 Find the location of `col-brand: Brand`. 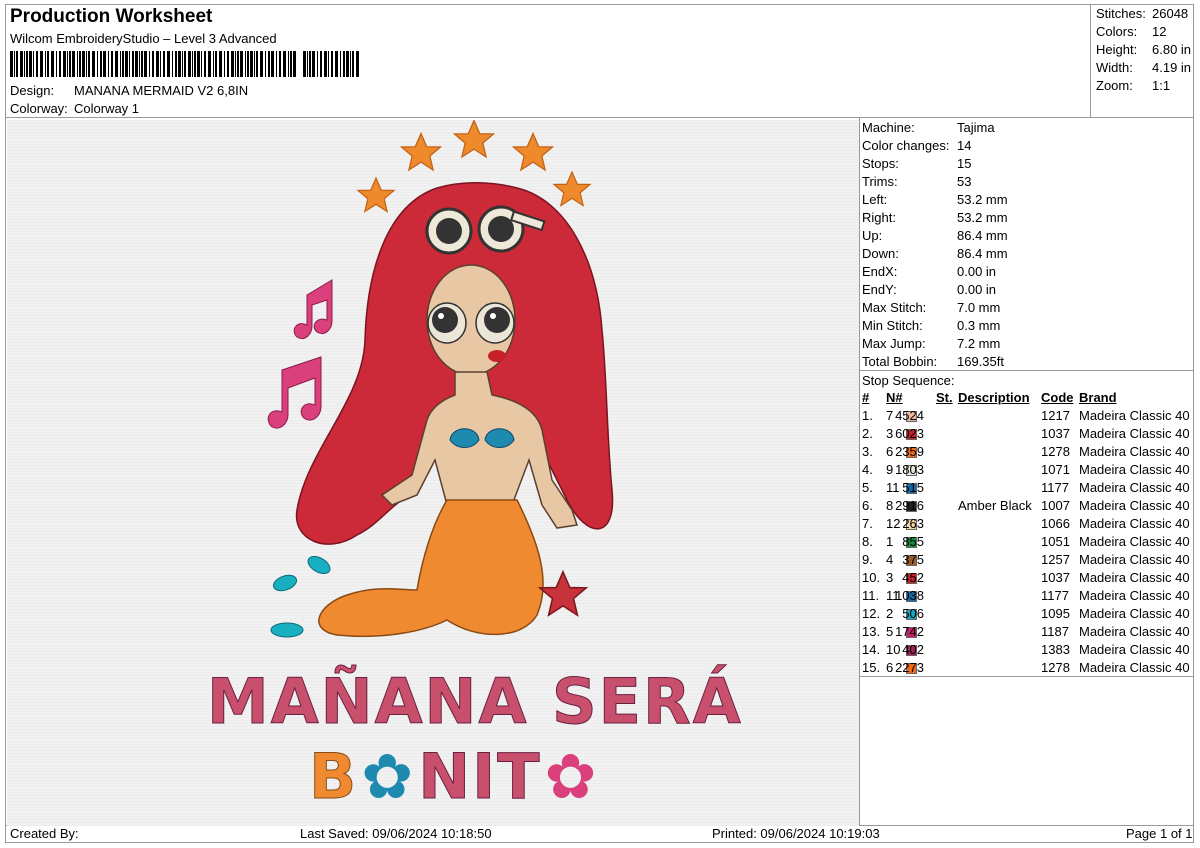

col-brand: Brand is located at coordinates (1098, 397).